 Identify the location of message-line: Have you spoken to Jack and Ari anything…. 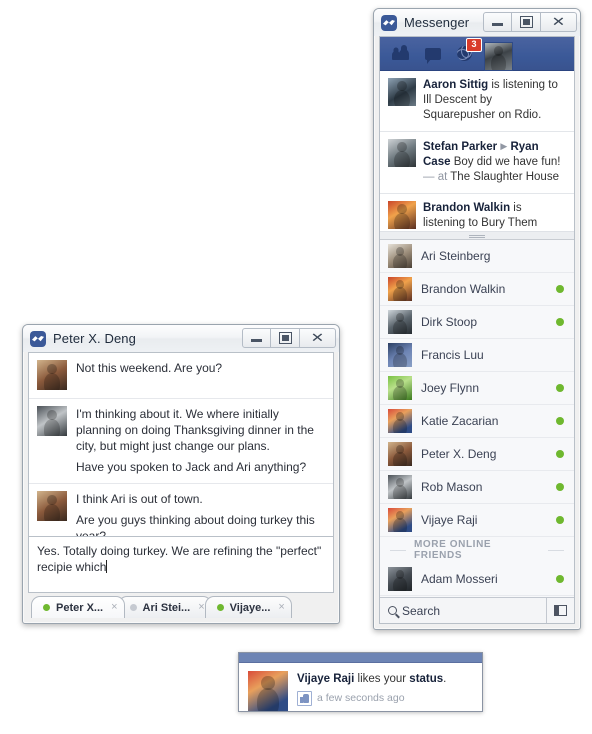
(191, 467).